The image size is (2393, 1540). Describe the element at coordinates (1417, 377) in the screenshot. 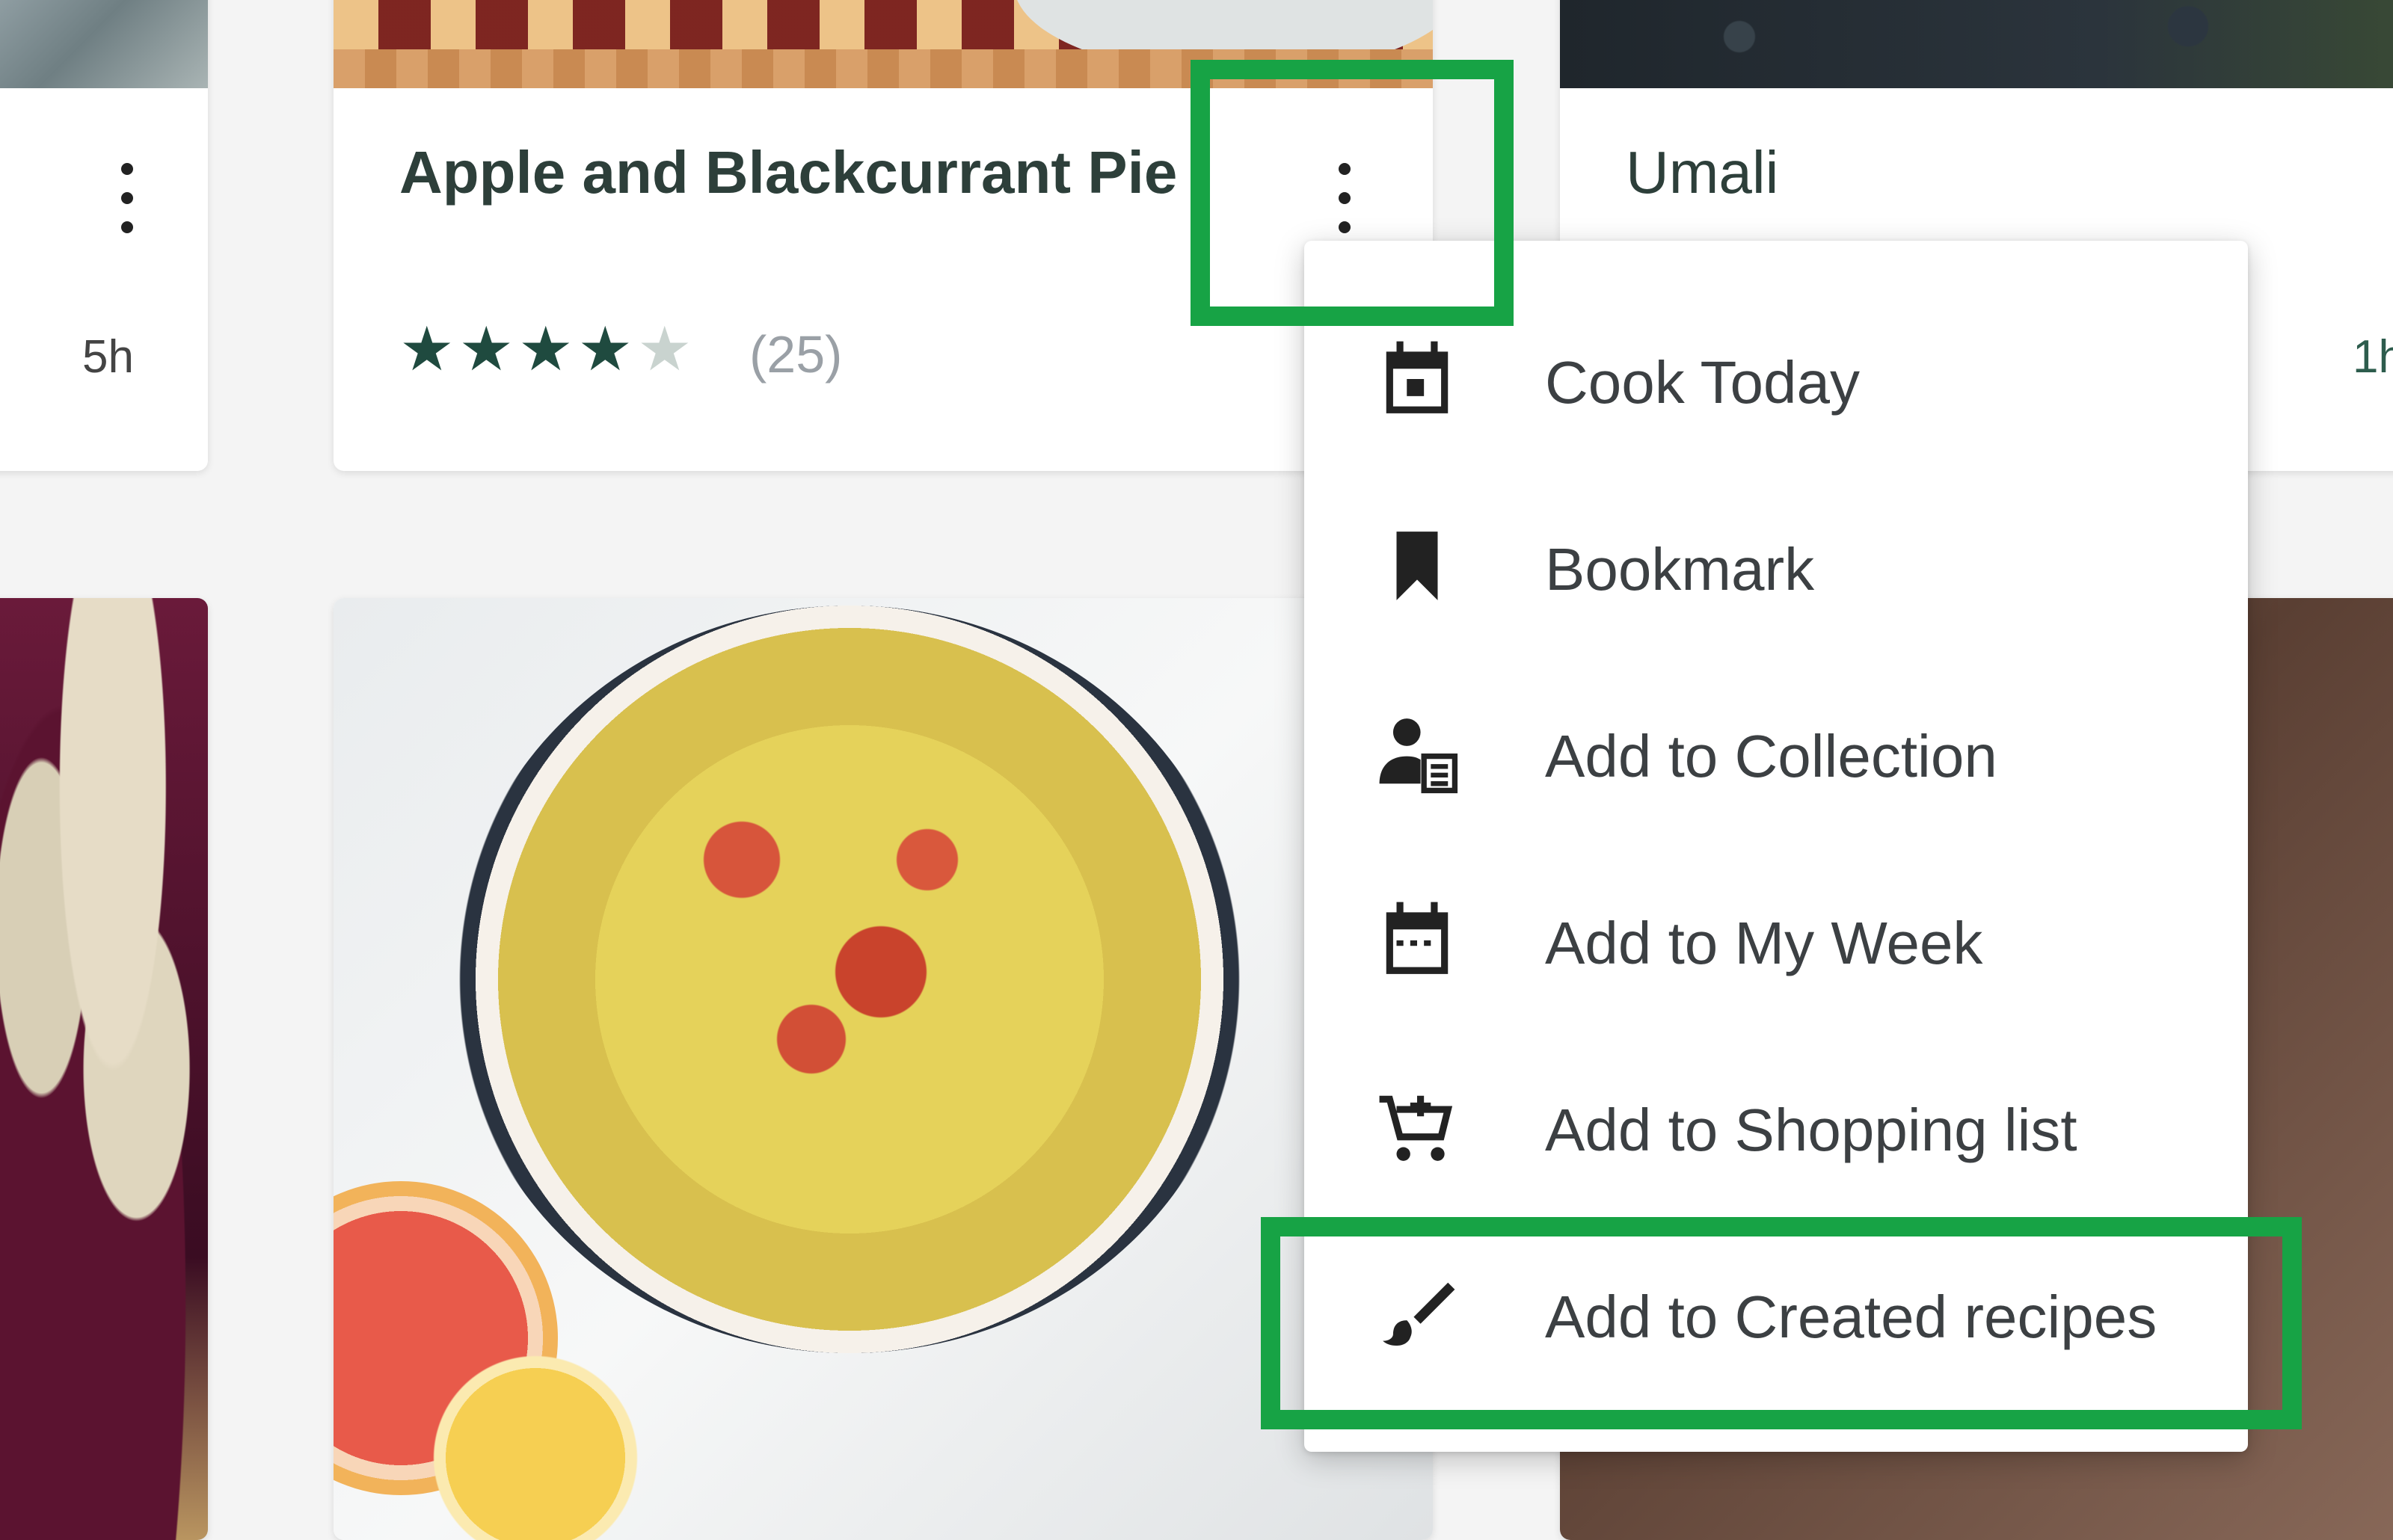

I see `calendar-day-icon` at that location.